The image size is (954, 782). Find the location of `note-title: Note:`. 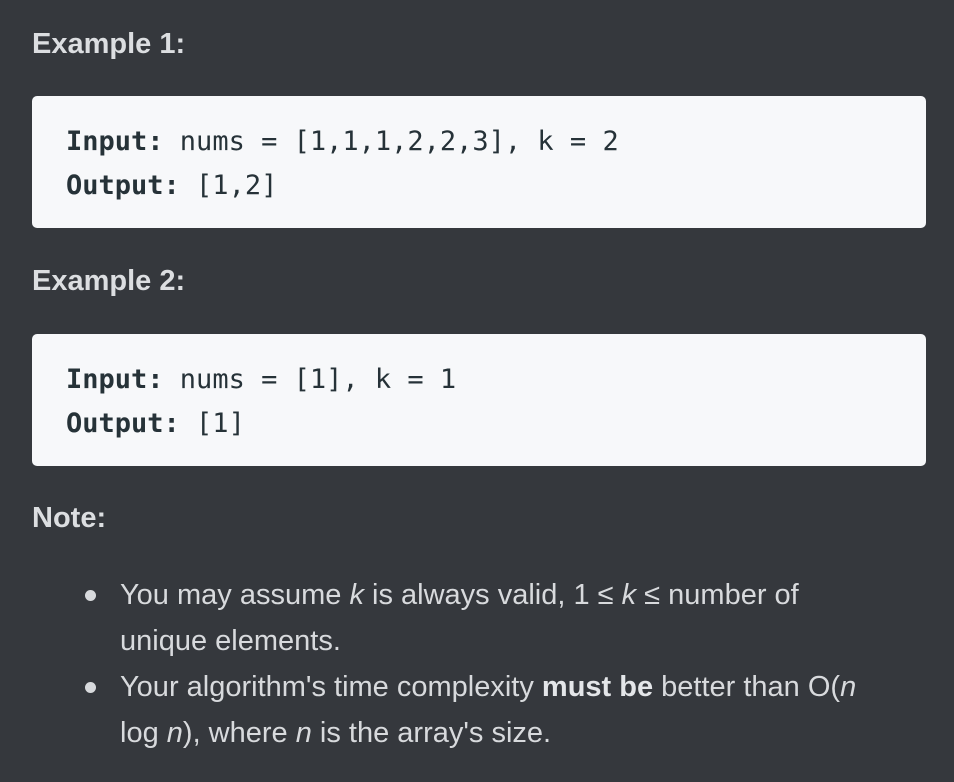

note-title: Note: is located at coordinates (69, 518).